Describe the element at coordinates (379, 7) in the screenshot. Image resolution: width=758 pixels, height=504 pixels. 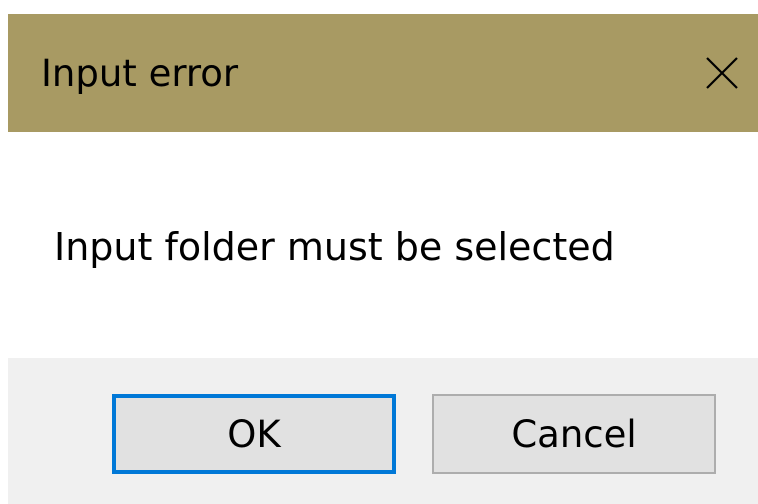
I see `top-margin` at that location.